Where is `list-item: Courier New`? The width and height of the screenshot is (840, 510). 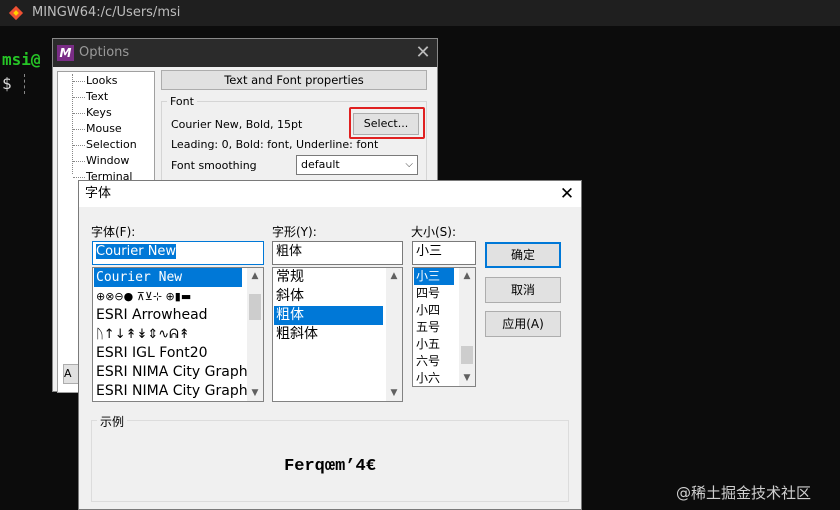
list-item: Courier New is located at coordinates (168, 277).